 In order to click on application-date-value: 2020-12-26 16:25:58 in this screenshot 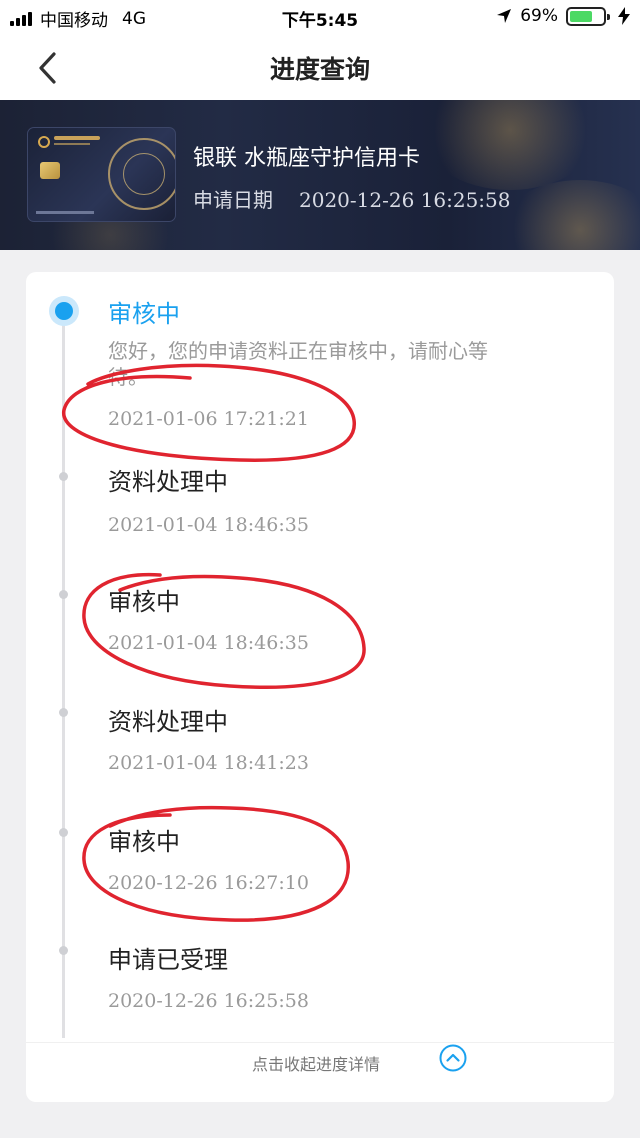, I will do `click(405, 200)`.